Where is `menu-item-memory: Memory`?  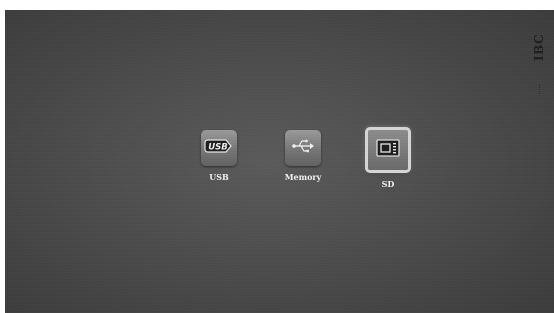 menu-item-memory: Memory is located at coordinates (303, 156).